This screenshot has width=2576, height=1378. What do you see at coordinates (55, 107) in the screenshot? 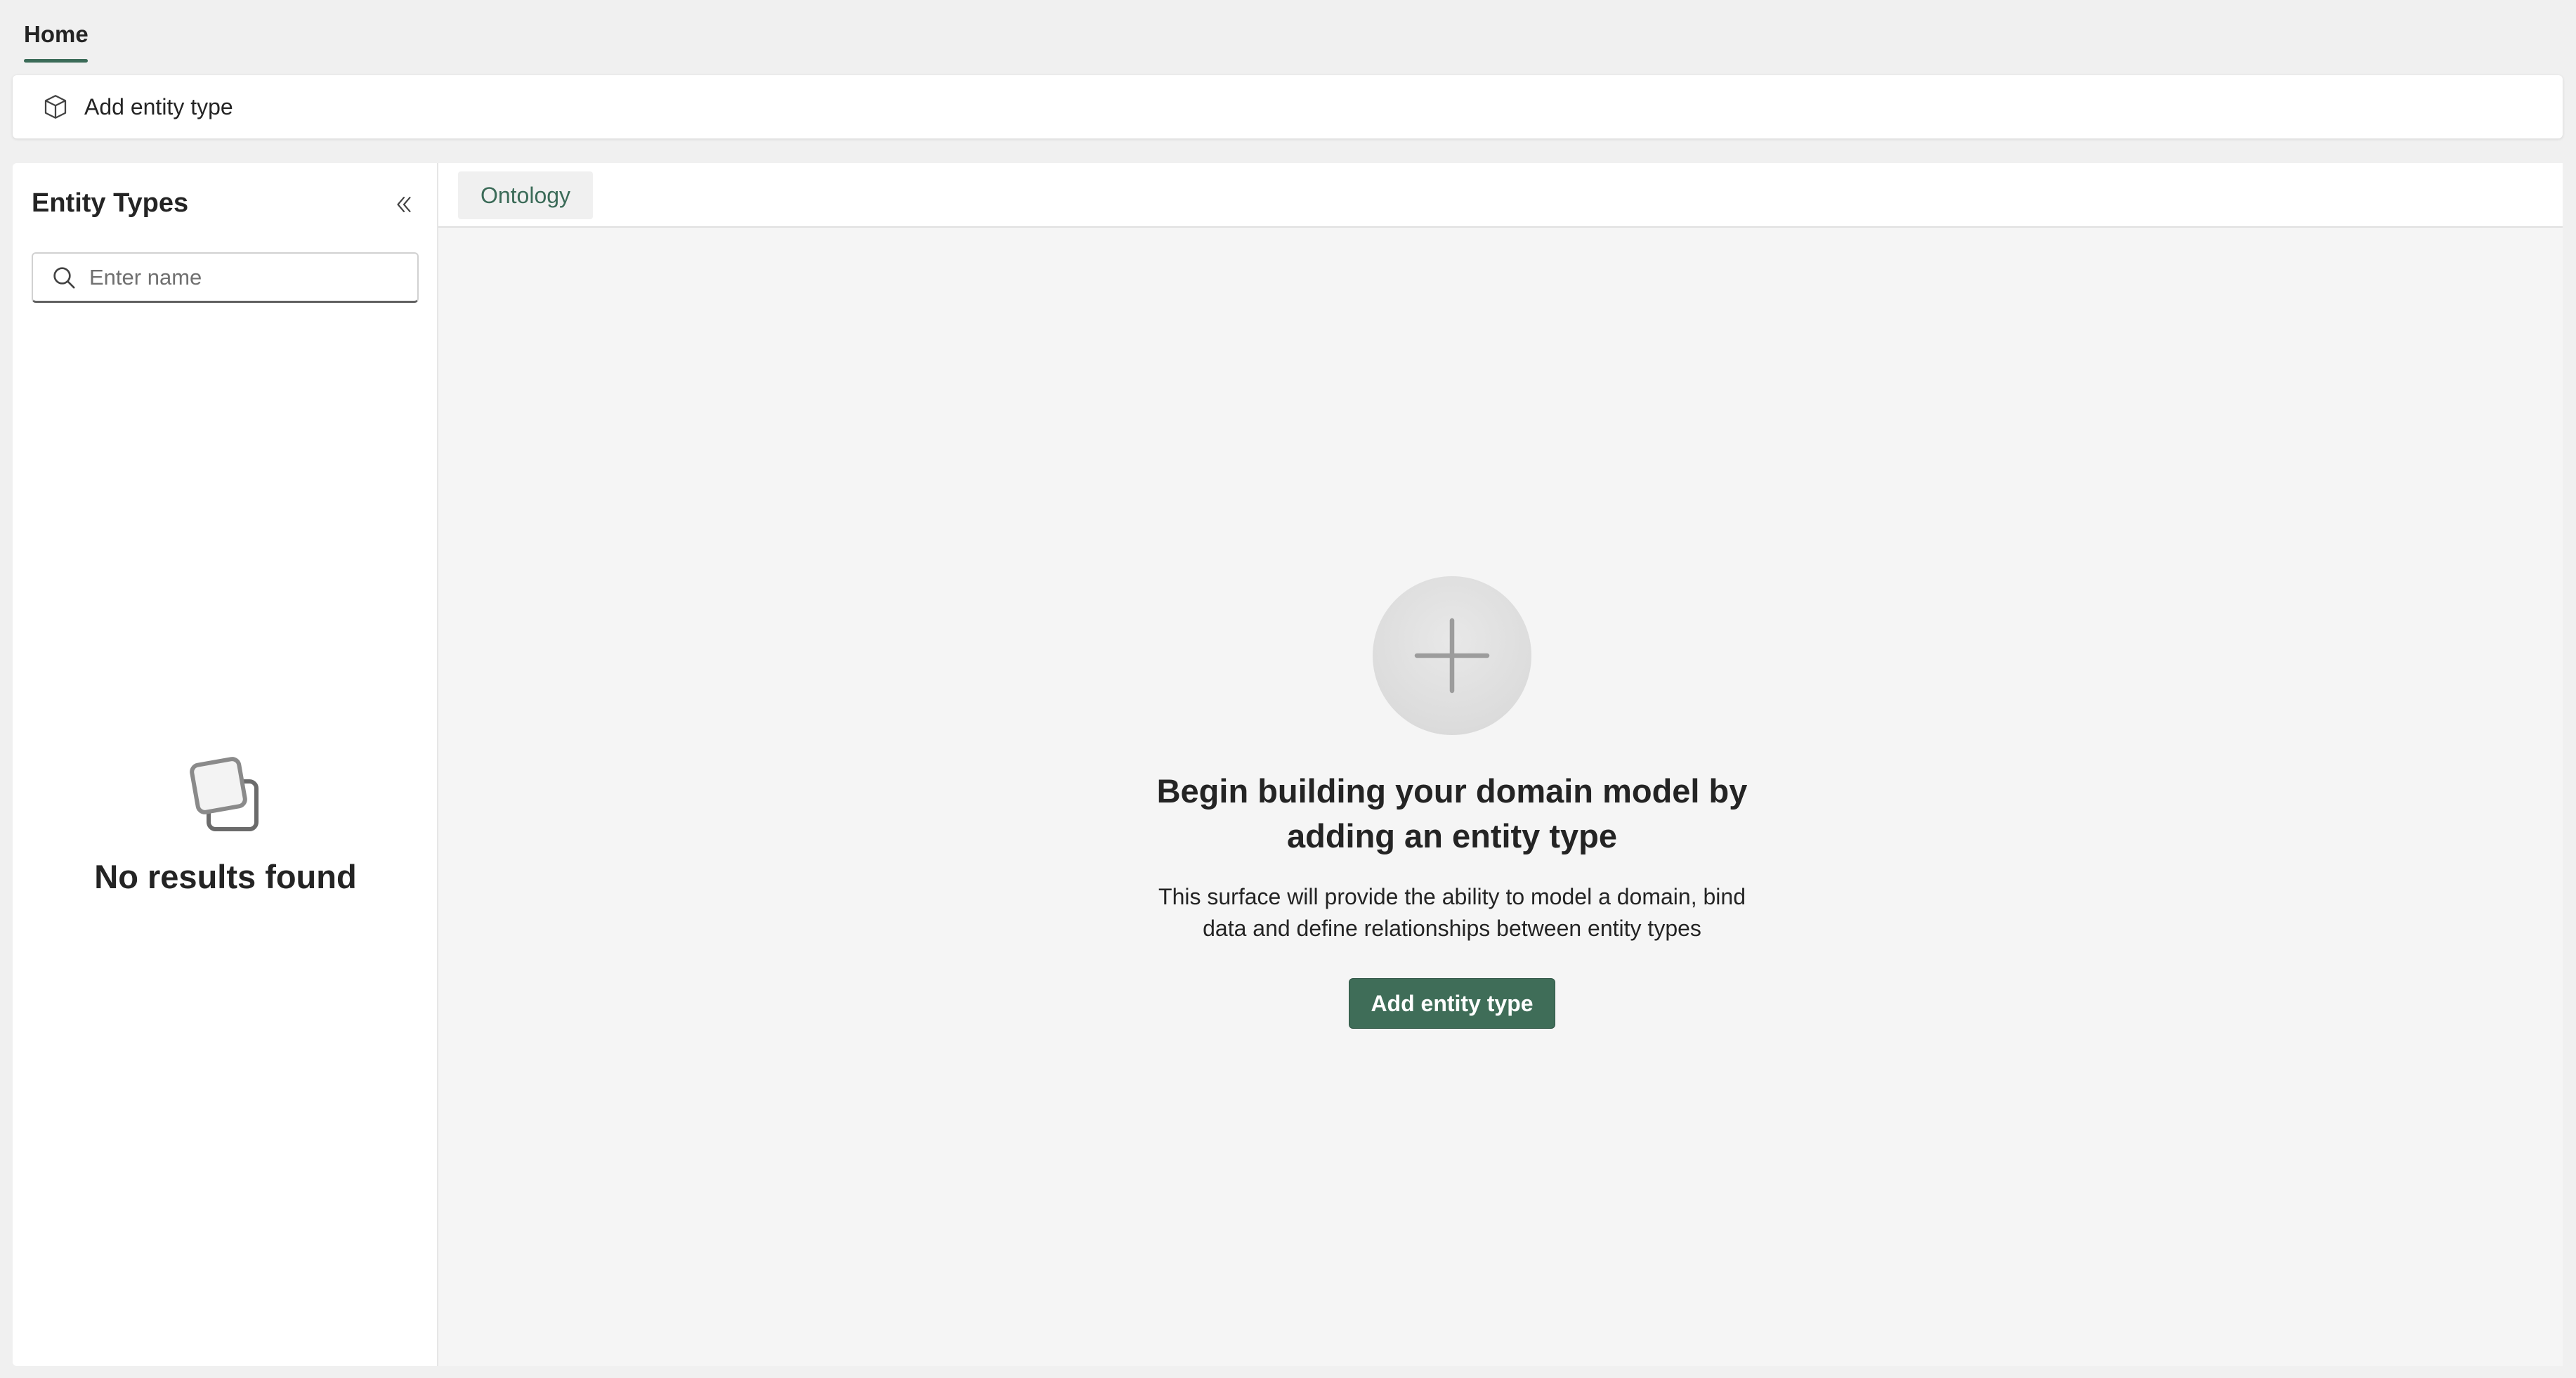
I see `cube-icon` at bounding box center [55, 107].